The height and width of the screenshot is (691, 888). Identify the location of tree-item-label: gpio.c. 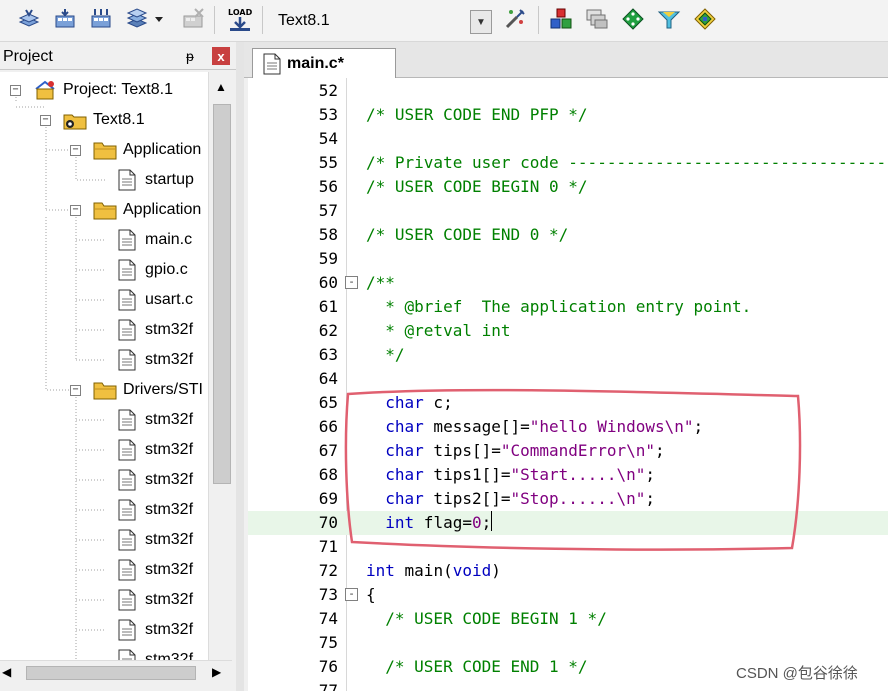
(166, 269).